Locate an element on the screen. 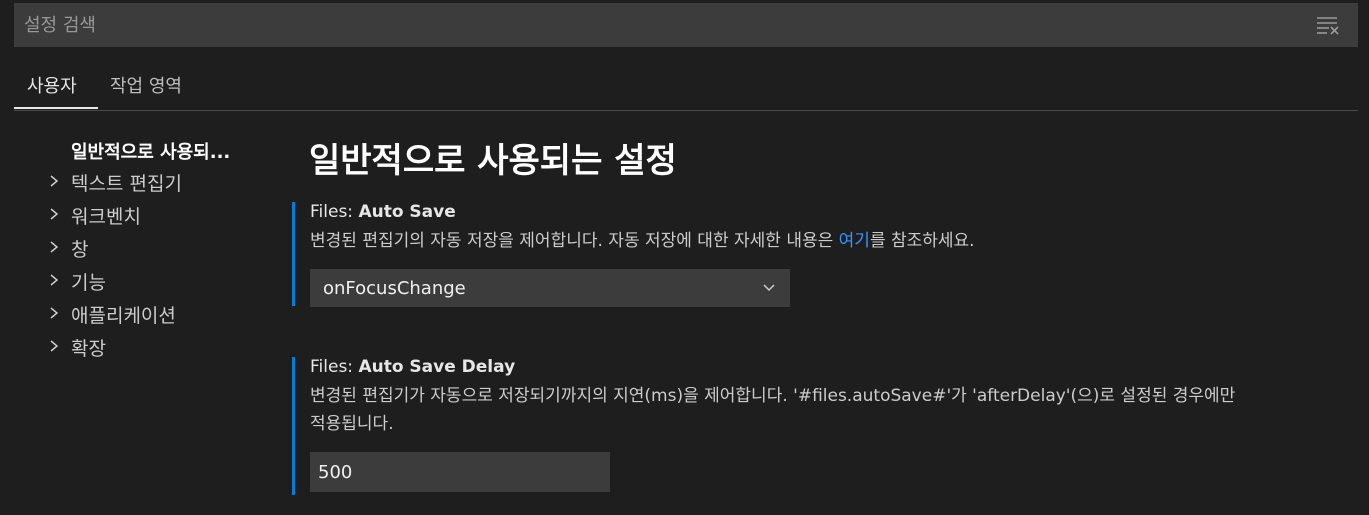  description-link: 여기 is located at coordinates (854, 241).